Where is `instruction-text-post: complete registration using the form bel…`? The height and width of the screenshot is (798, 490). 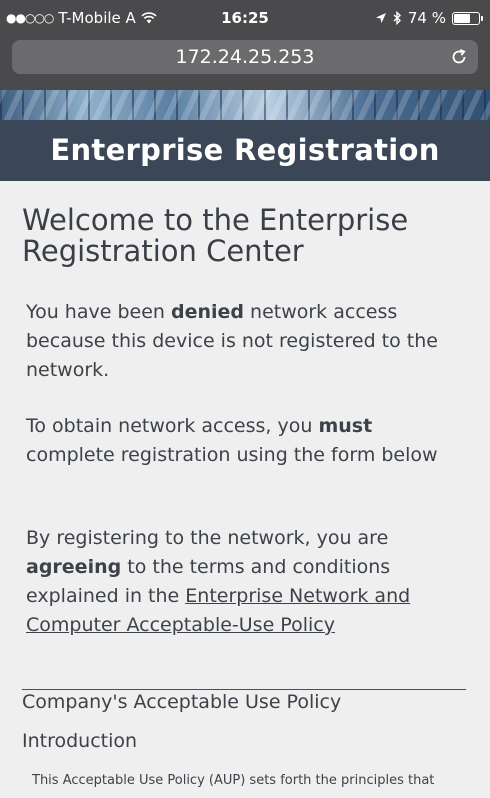
instruction-text-post: complete registration using the form bel… is located at coordinates (232, 455).